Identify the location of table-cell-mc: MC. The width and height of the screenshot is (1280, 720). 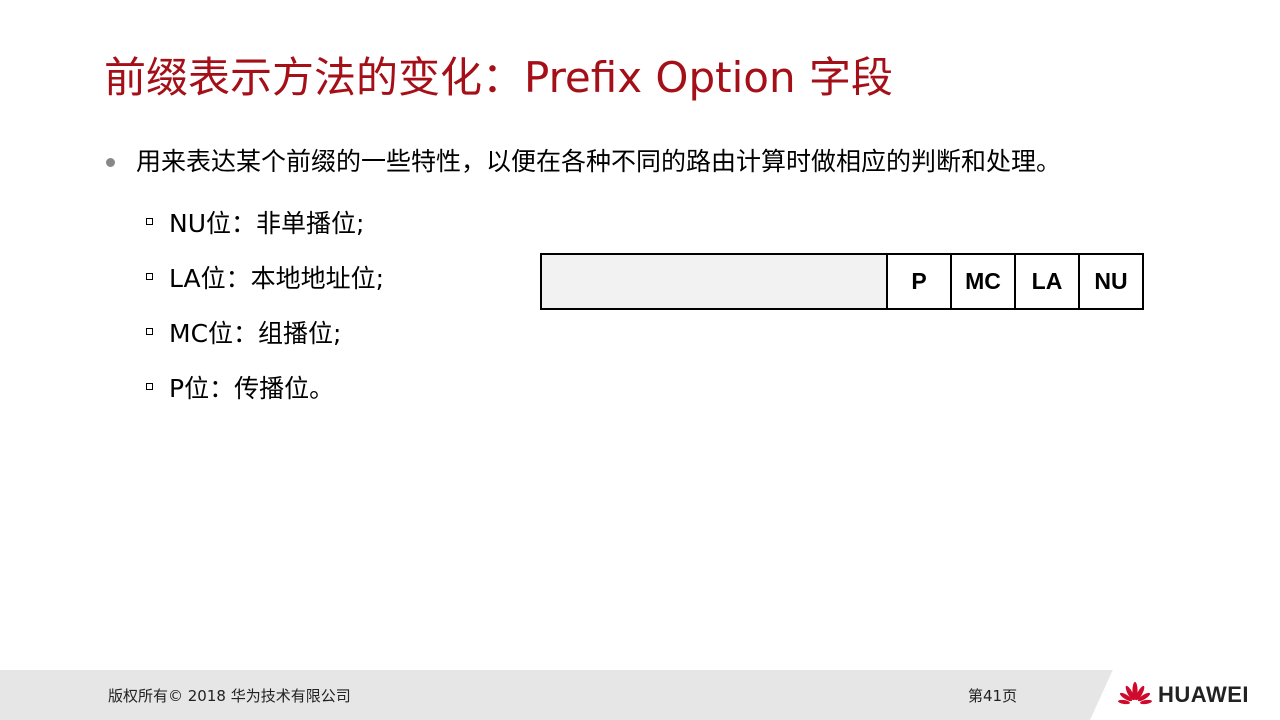
(983, 281).